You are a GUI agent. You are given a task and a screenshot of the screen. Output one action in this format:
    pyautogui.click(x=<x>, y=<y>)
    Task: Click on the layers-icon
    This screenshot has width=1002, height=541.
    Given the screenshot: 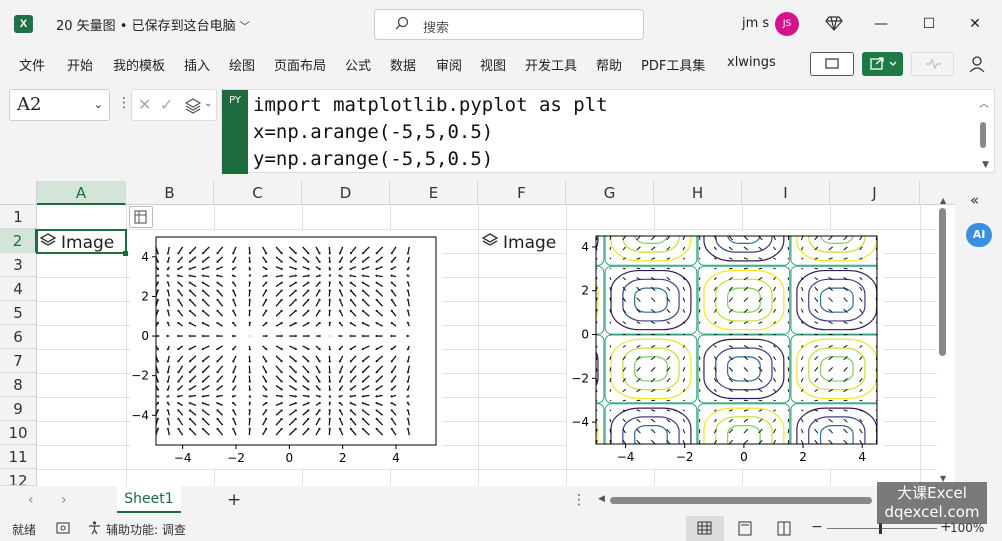 What is the action you would take?
    pyautogui.click(x=193, y=106)
    